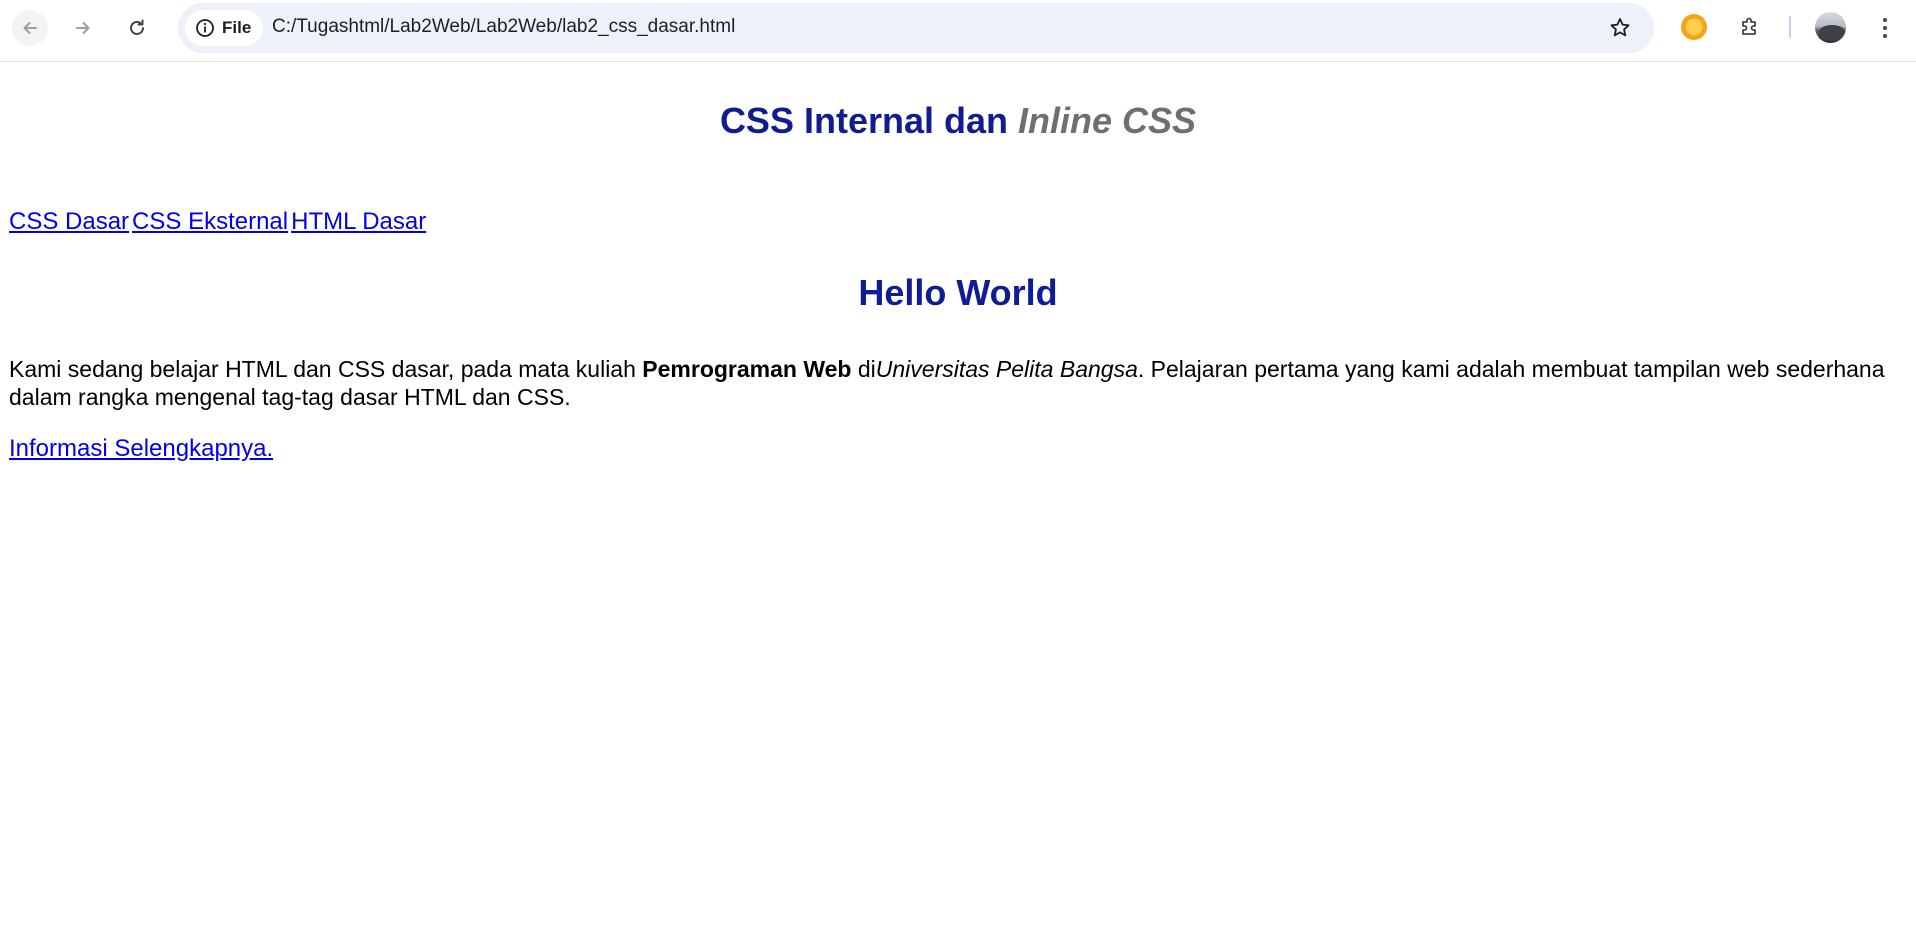 This screenshot has height=941, width=1916. I want to click on puzzle-icon, so click(1749, 26).